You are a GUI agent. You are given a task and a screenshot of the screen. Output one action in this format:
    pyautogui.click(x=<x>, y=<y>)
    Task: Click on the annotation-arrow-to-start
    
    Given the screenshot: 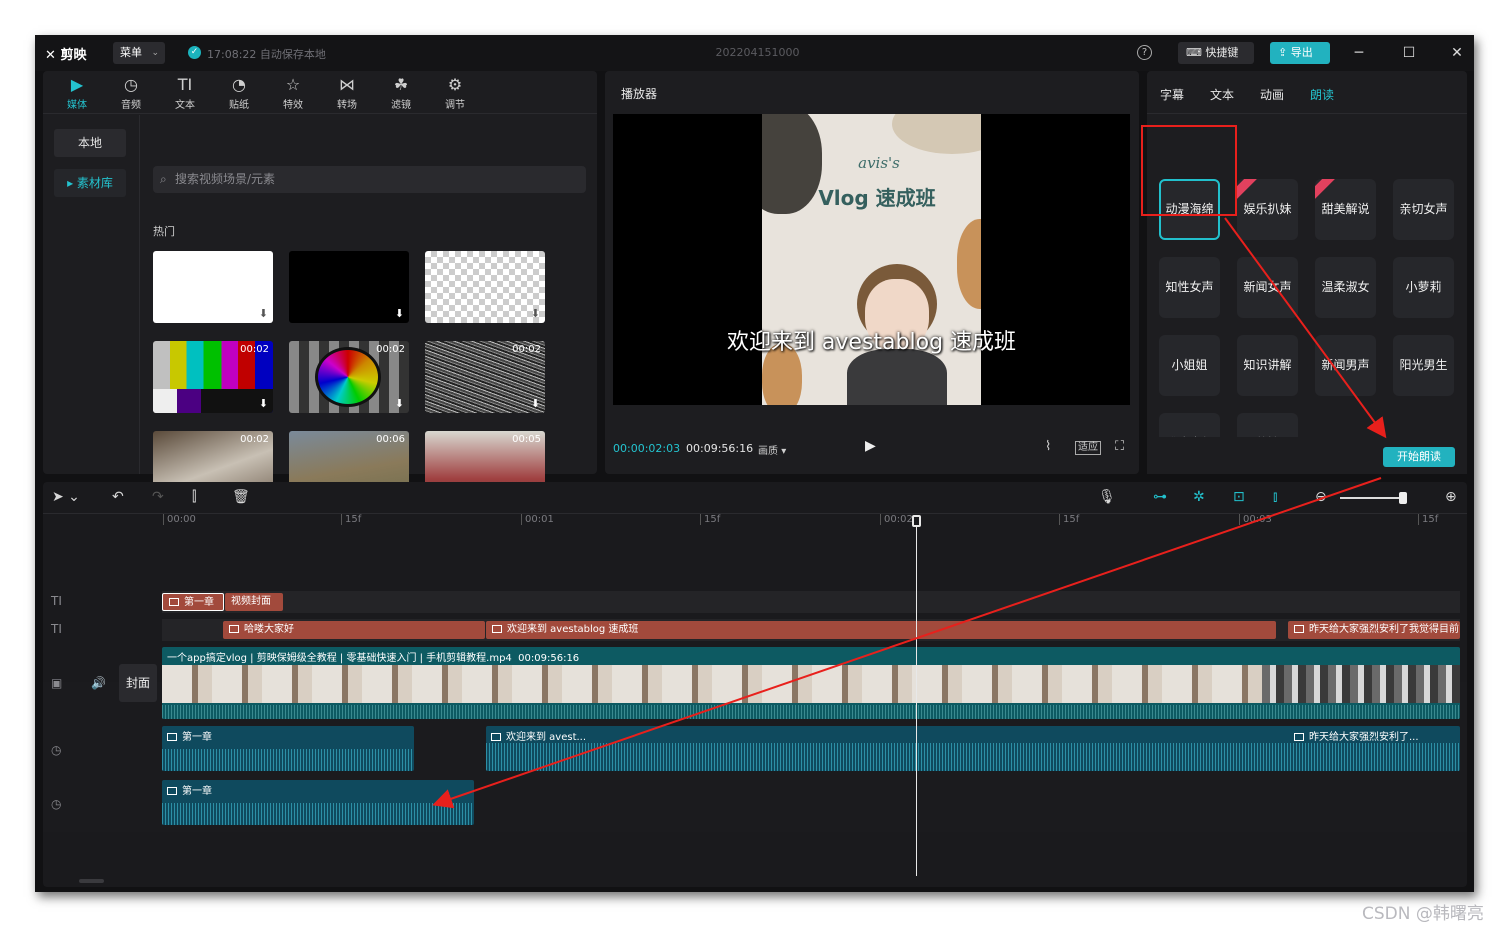 What is the action you would take?
    pyautogui.click(x=1305, y=328)
    